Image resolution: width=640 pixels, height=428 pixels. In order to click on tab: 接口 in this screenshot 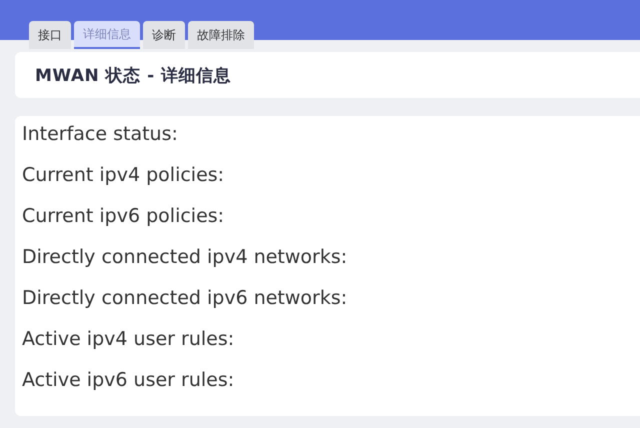, I will do `click(50, 35)`.